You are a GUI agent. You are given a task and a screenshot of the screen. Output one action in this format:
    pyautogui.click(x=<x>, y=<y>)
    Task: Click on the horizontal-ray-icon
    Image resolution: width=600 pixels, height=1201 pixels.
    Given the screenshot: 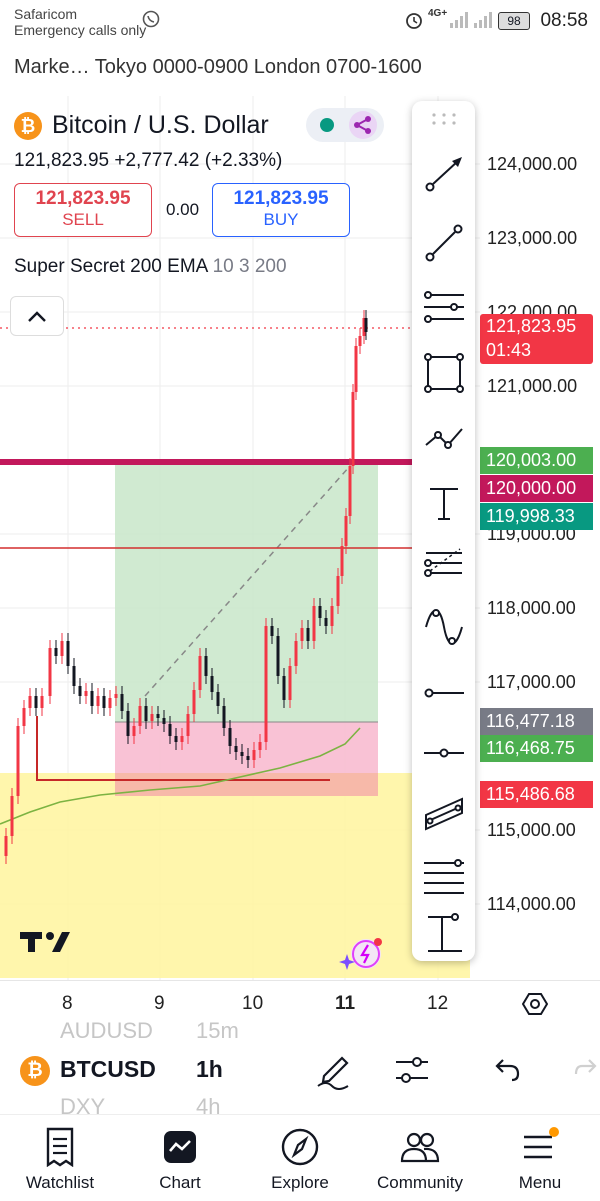 What is the action you would take?
    pyautogui.click(x=443, y=691)
    